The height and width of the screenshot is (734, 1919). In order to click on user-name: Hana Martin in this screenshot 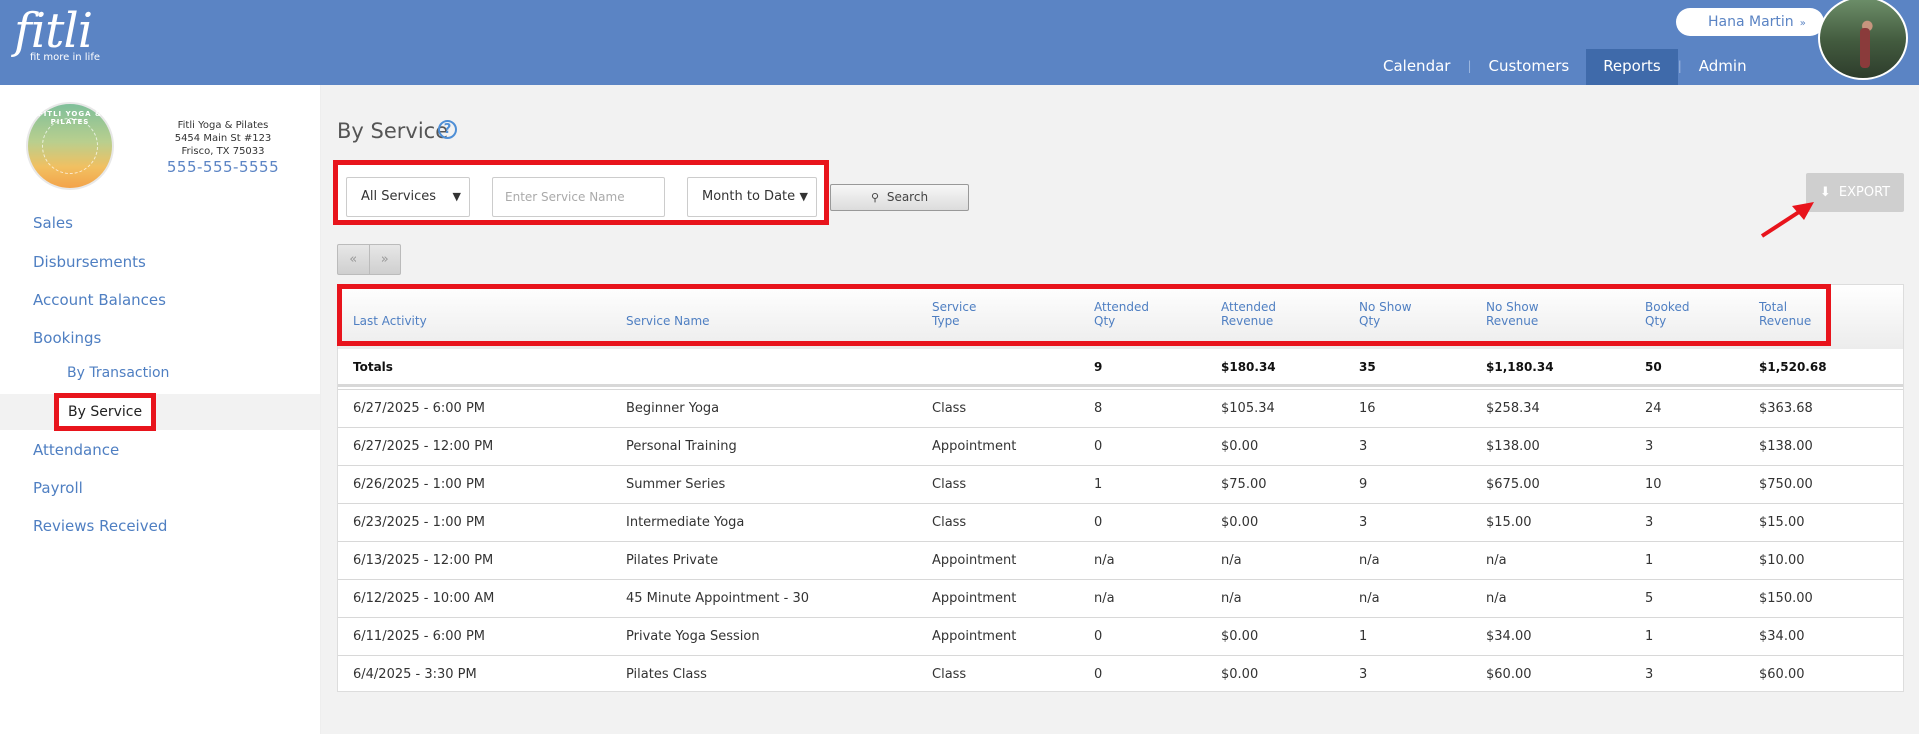, I will do `click(1751, 22)`.